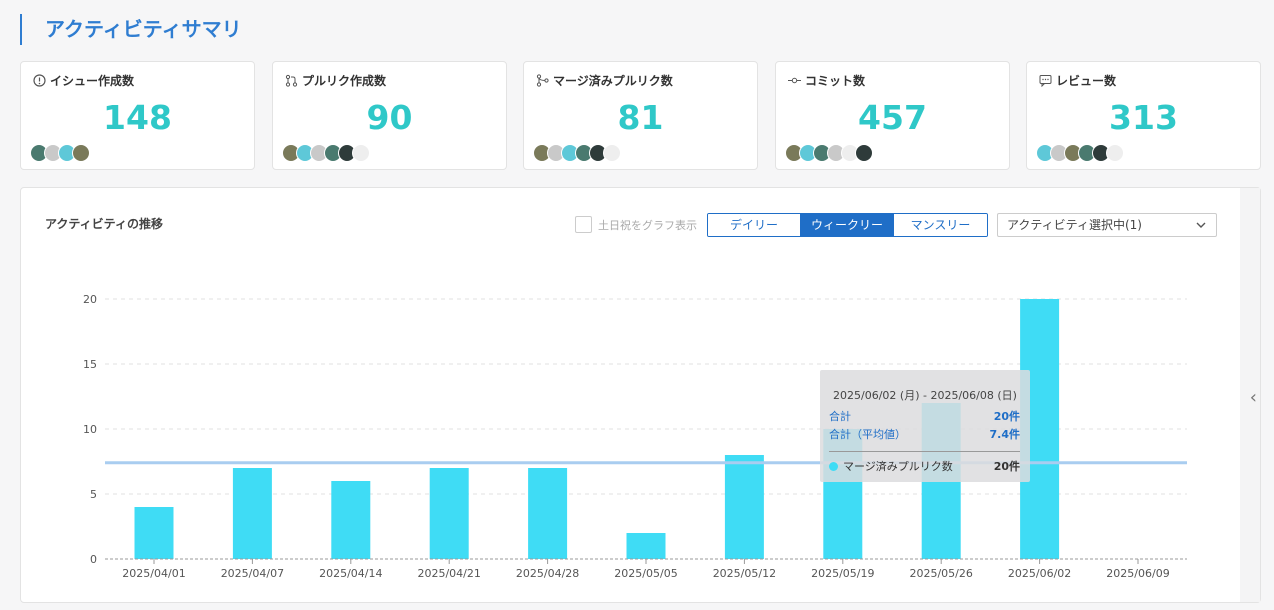 The width and height of the screenshot is (1274, 610). I want to click on side-panel-toggle: ‹, so click(1250, 395).